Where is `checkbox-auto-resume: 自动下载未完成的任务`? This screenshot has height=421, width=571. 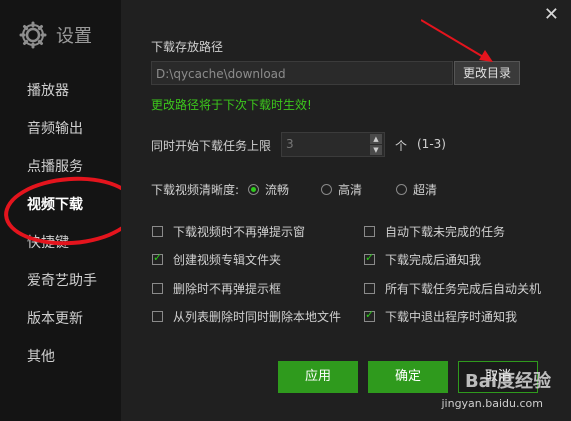
checkbox-auto-resume: 自动下载未完成的任务 is located at coordinates (434, 231).